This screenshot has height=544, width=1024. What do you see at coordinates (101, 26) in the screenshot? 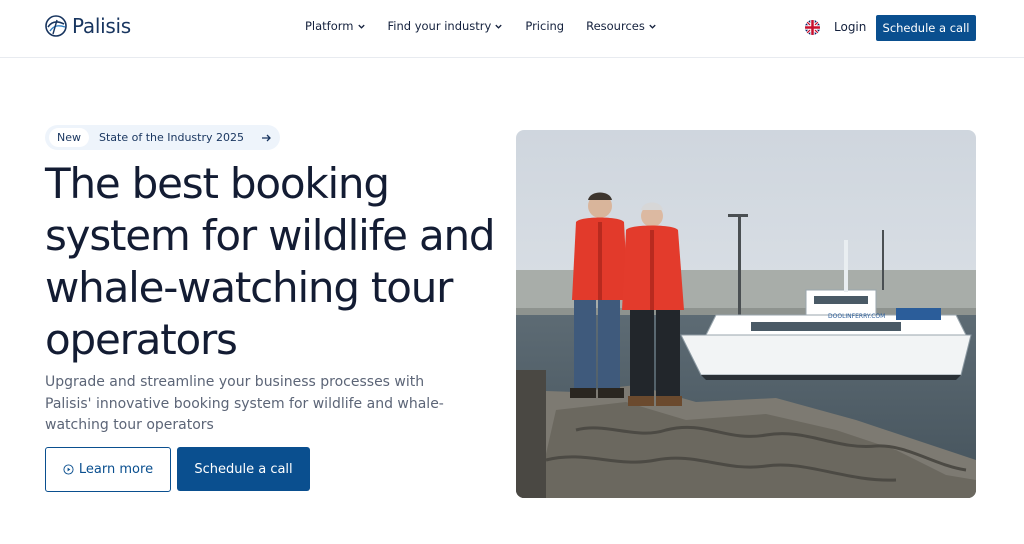
I see `brand-name: Palisis` at bounding box center [101, 26].